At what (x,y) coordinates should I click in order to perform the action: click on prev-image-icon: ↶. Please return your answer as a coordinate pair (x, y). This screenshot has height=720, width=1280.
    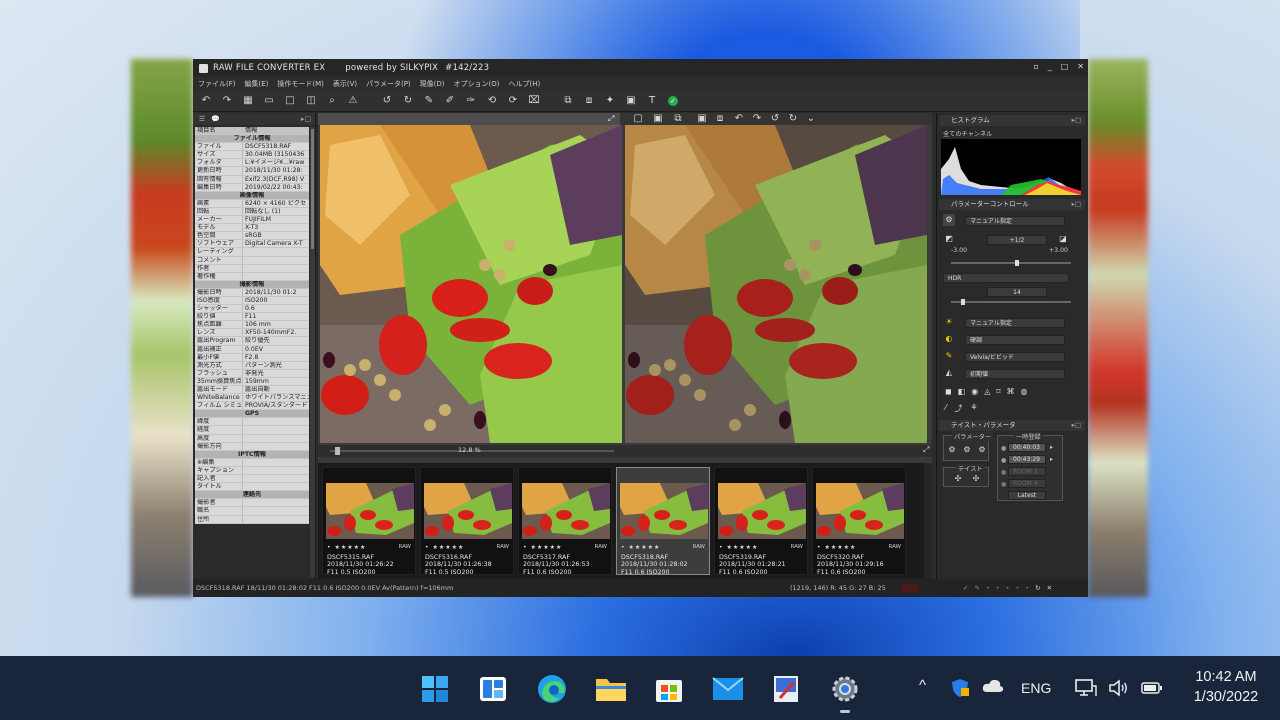
    Looking at the image, I should click on (206, 101).